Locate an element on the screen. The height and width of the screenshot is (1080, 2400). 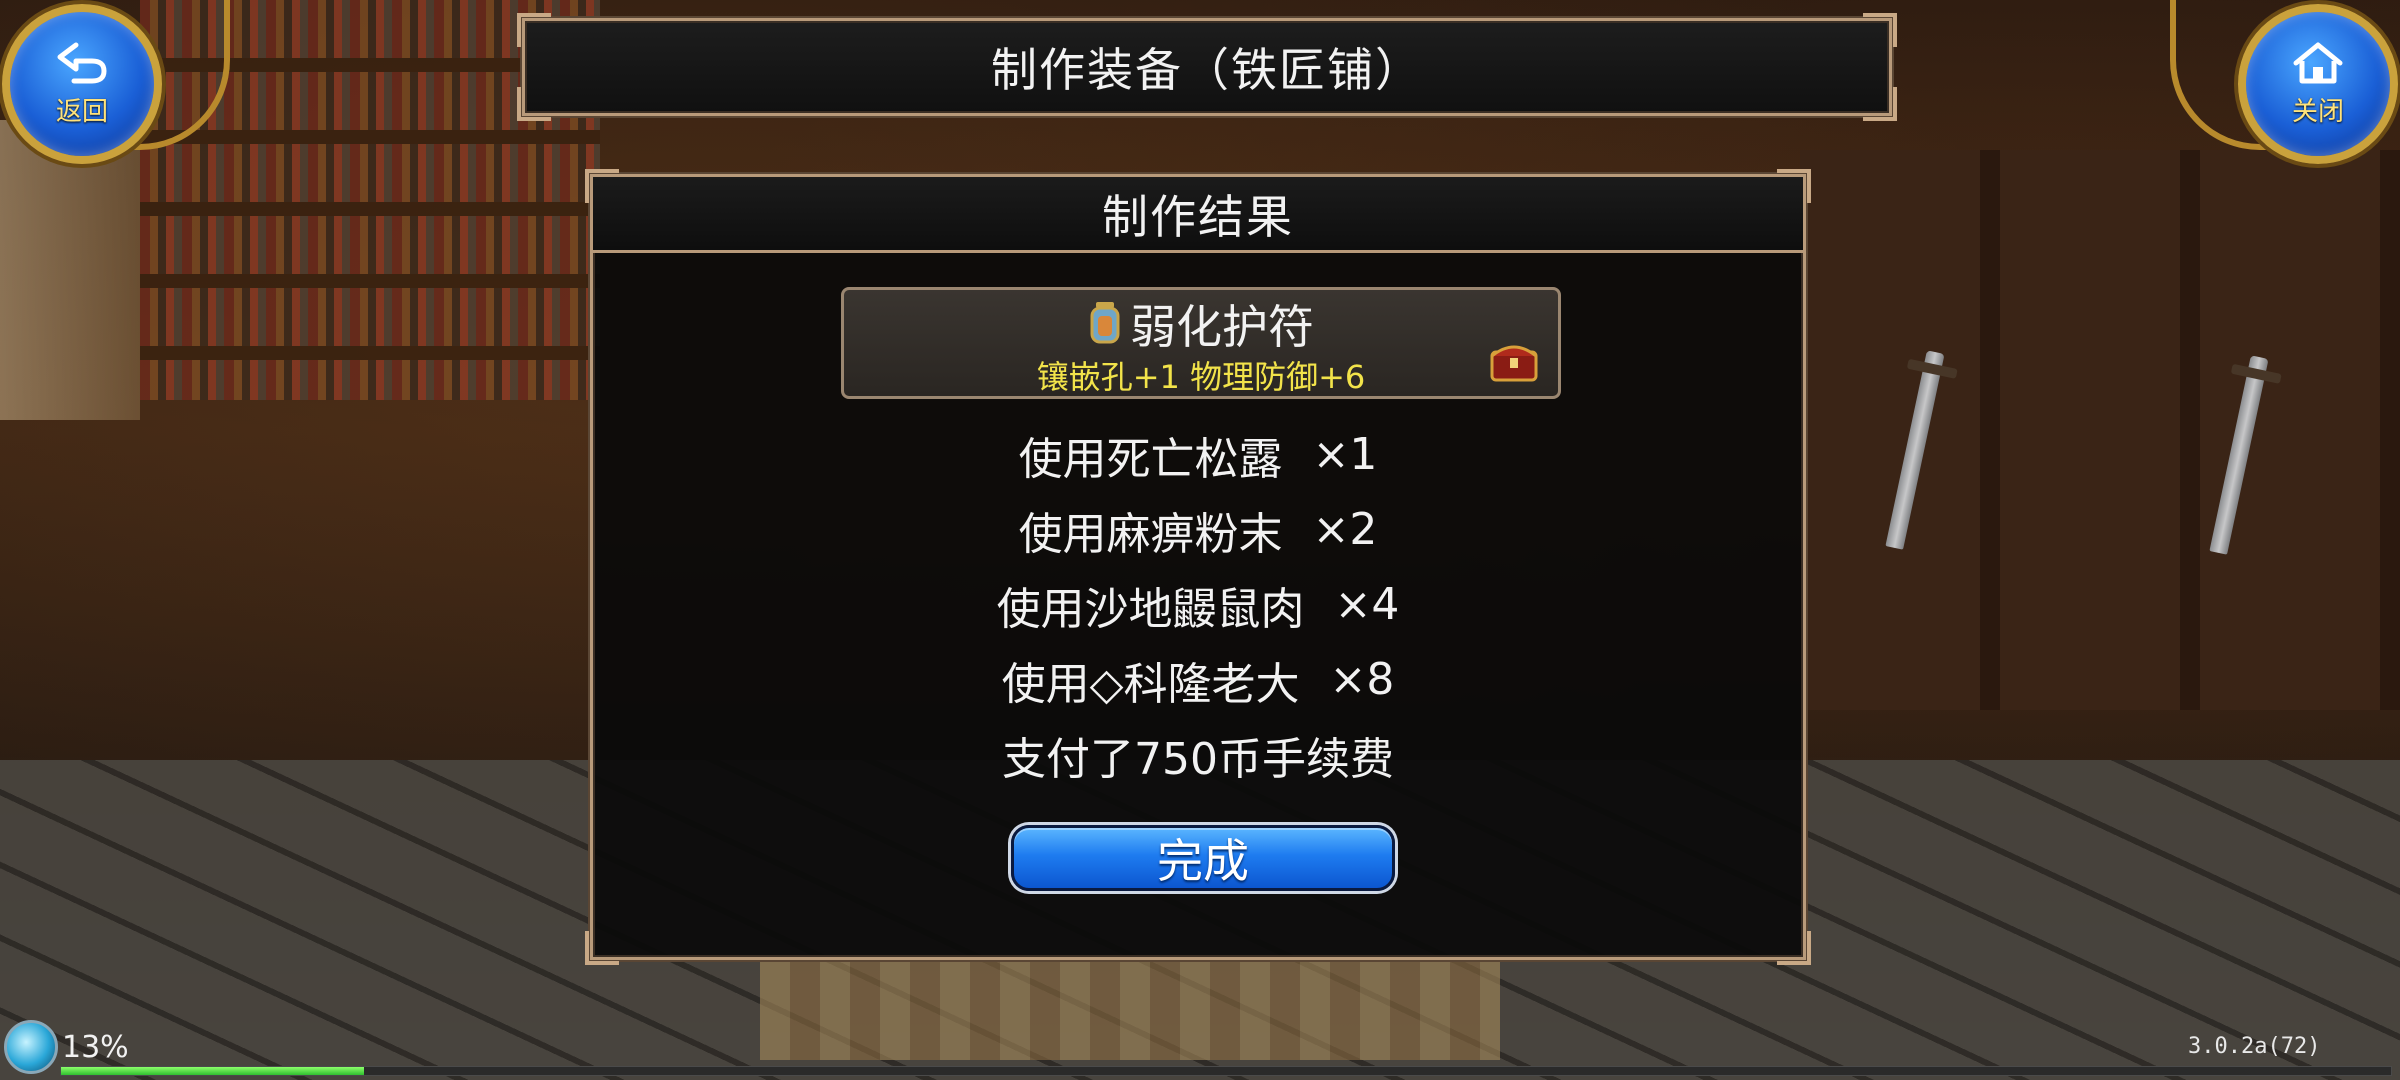
material-name: 使用麻痹粉末 is located at coordinates (1150, 534).